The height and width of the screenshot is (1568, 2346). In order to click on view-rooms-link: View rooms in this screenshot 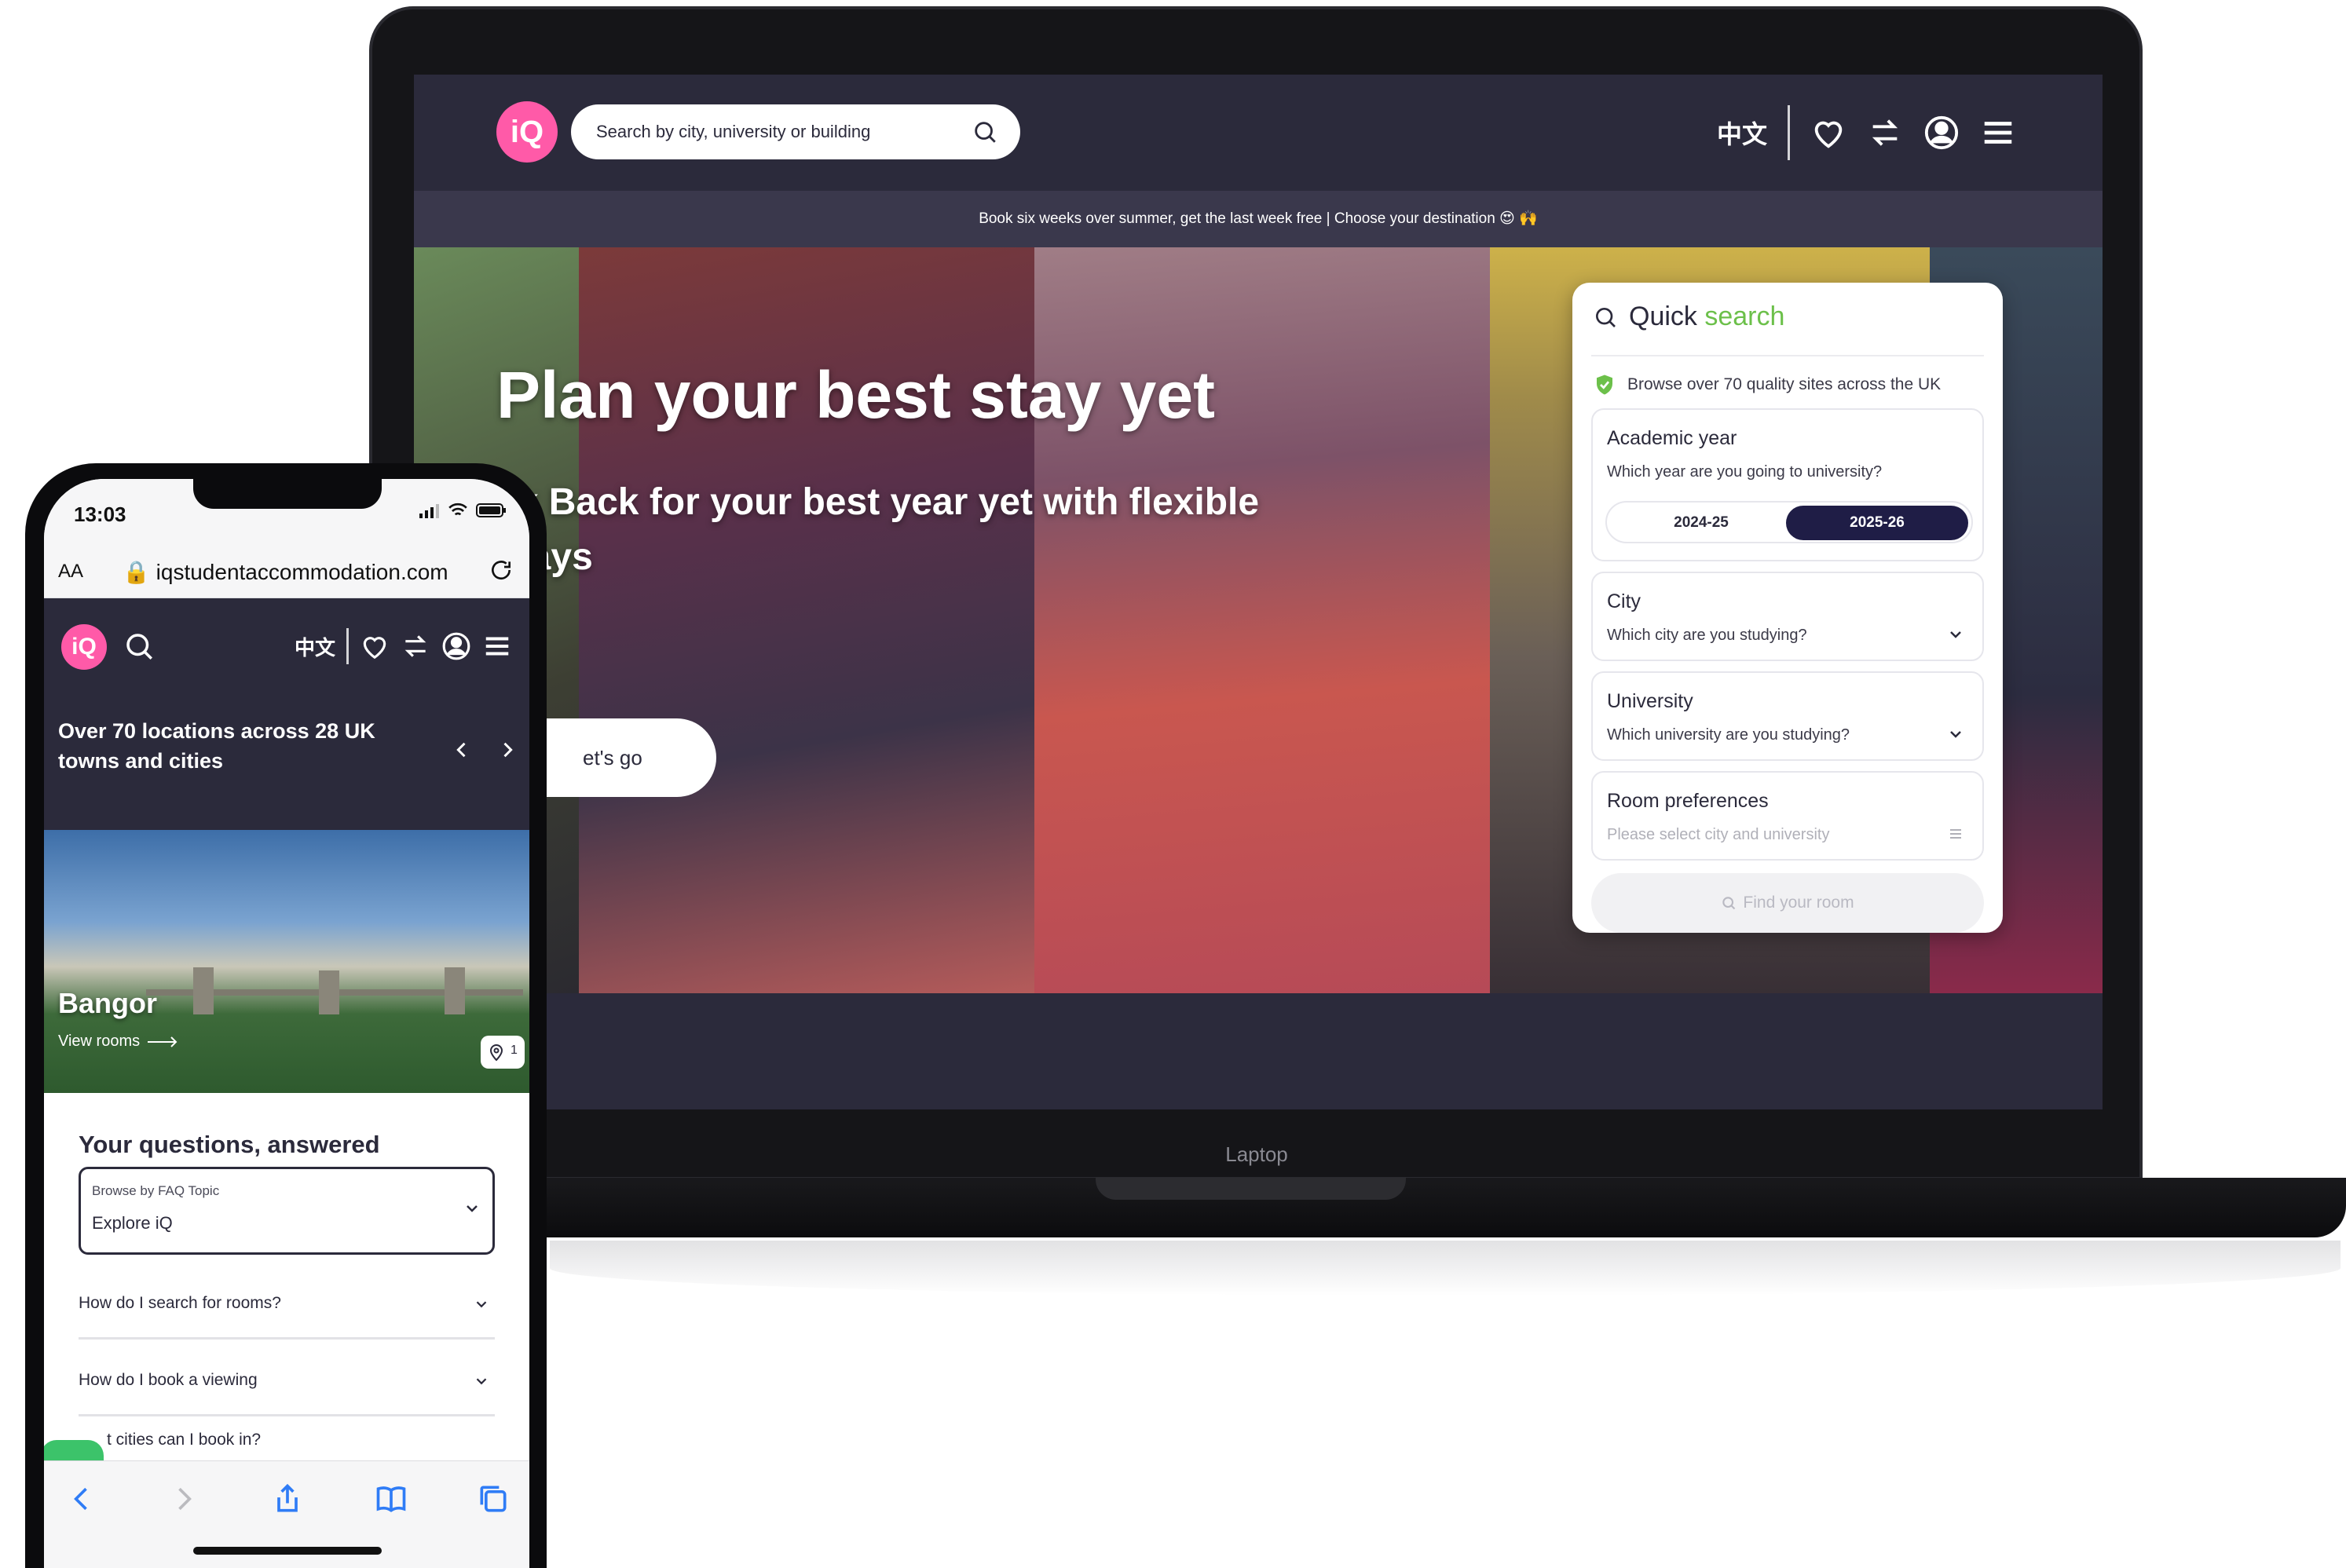, I will do `click(118, 1042)`.